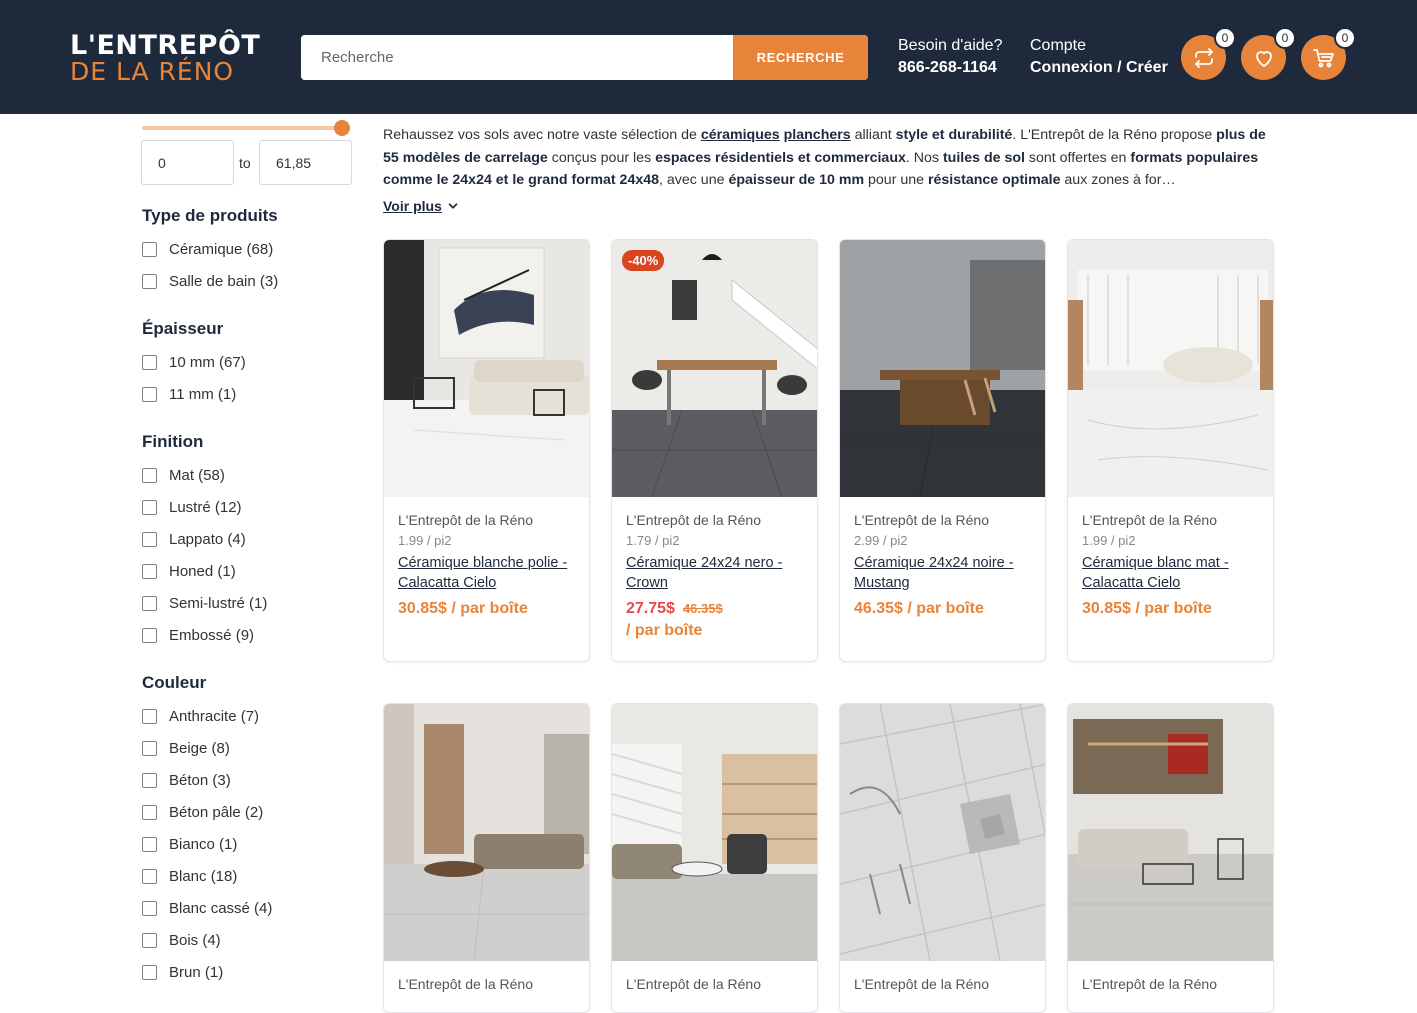 The width and height of the screenshot is (1417, 1013). Describe the element at coordinates (1099, 68) in the screenshot. I see `account-login-link: Connexion / Créer` at that location.